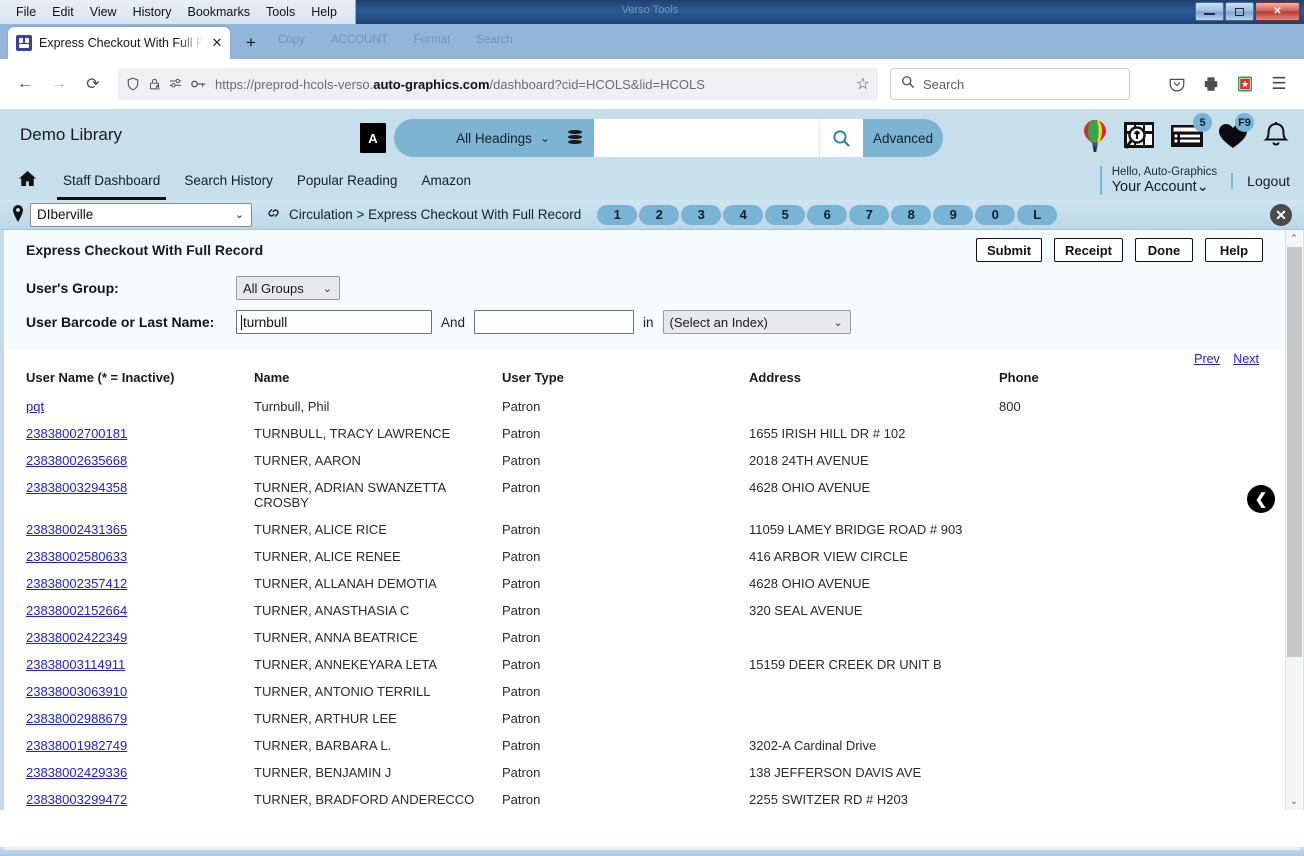  I want to click on username-link: 23838002152664, so click(76, 610).